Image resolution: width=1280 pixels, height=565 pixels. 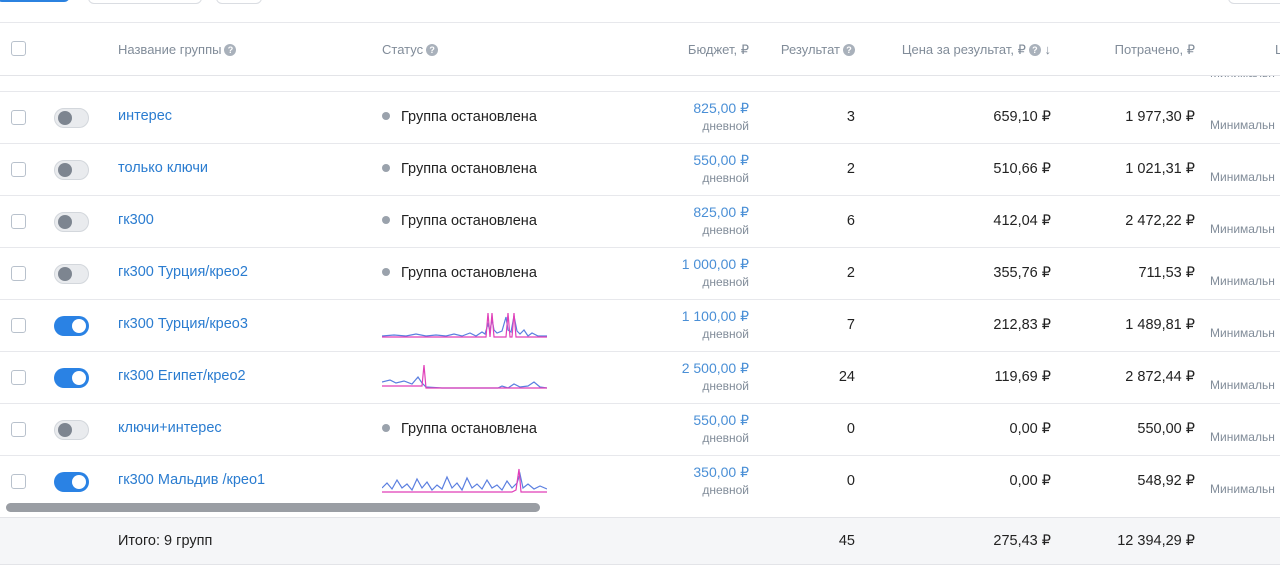 What do you see at coordinates (718, 50) in the screenshot?
I see `header-budget: Бюджет, ₽` at bounding box center [718, 50].